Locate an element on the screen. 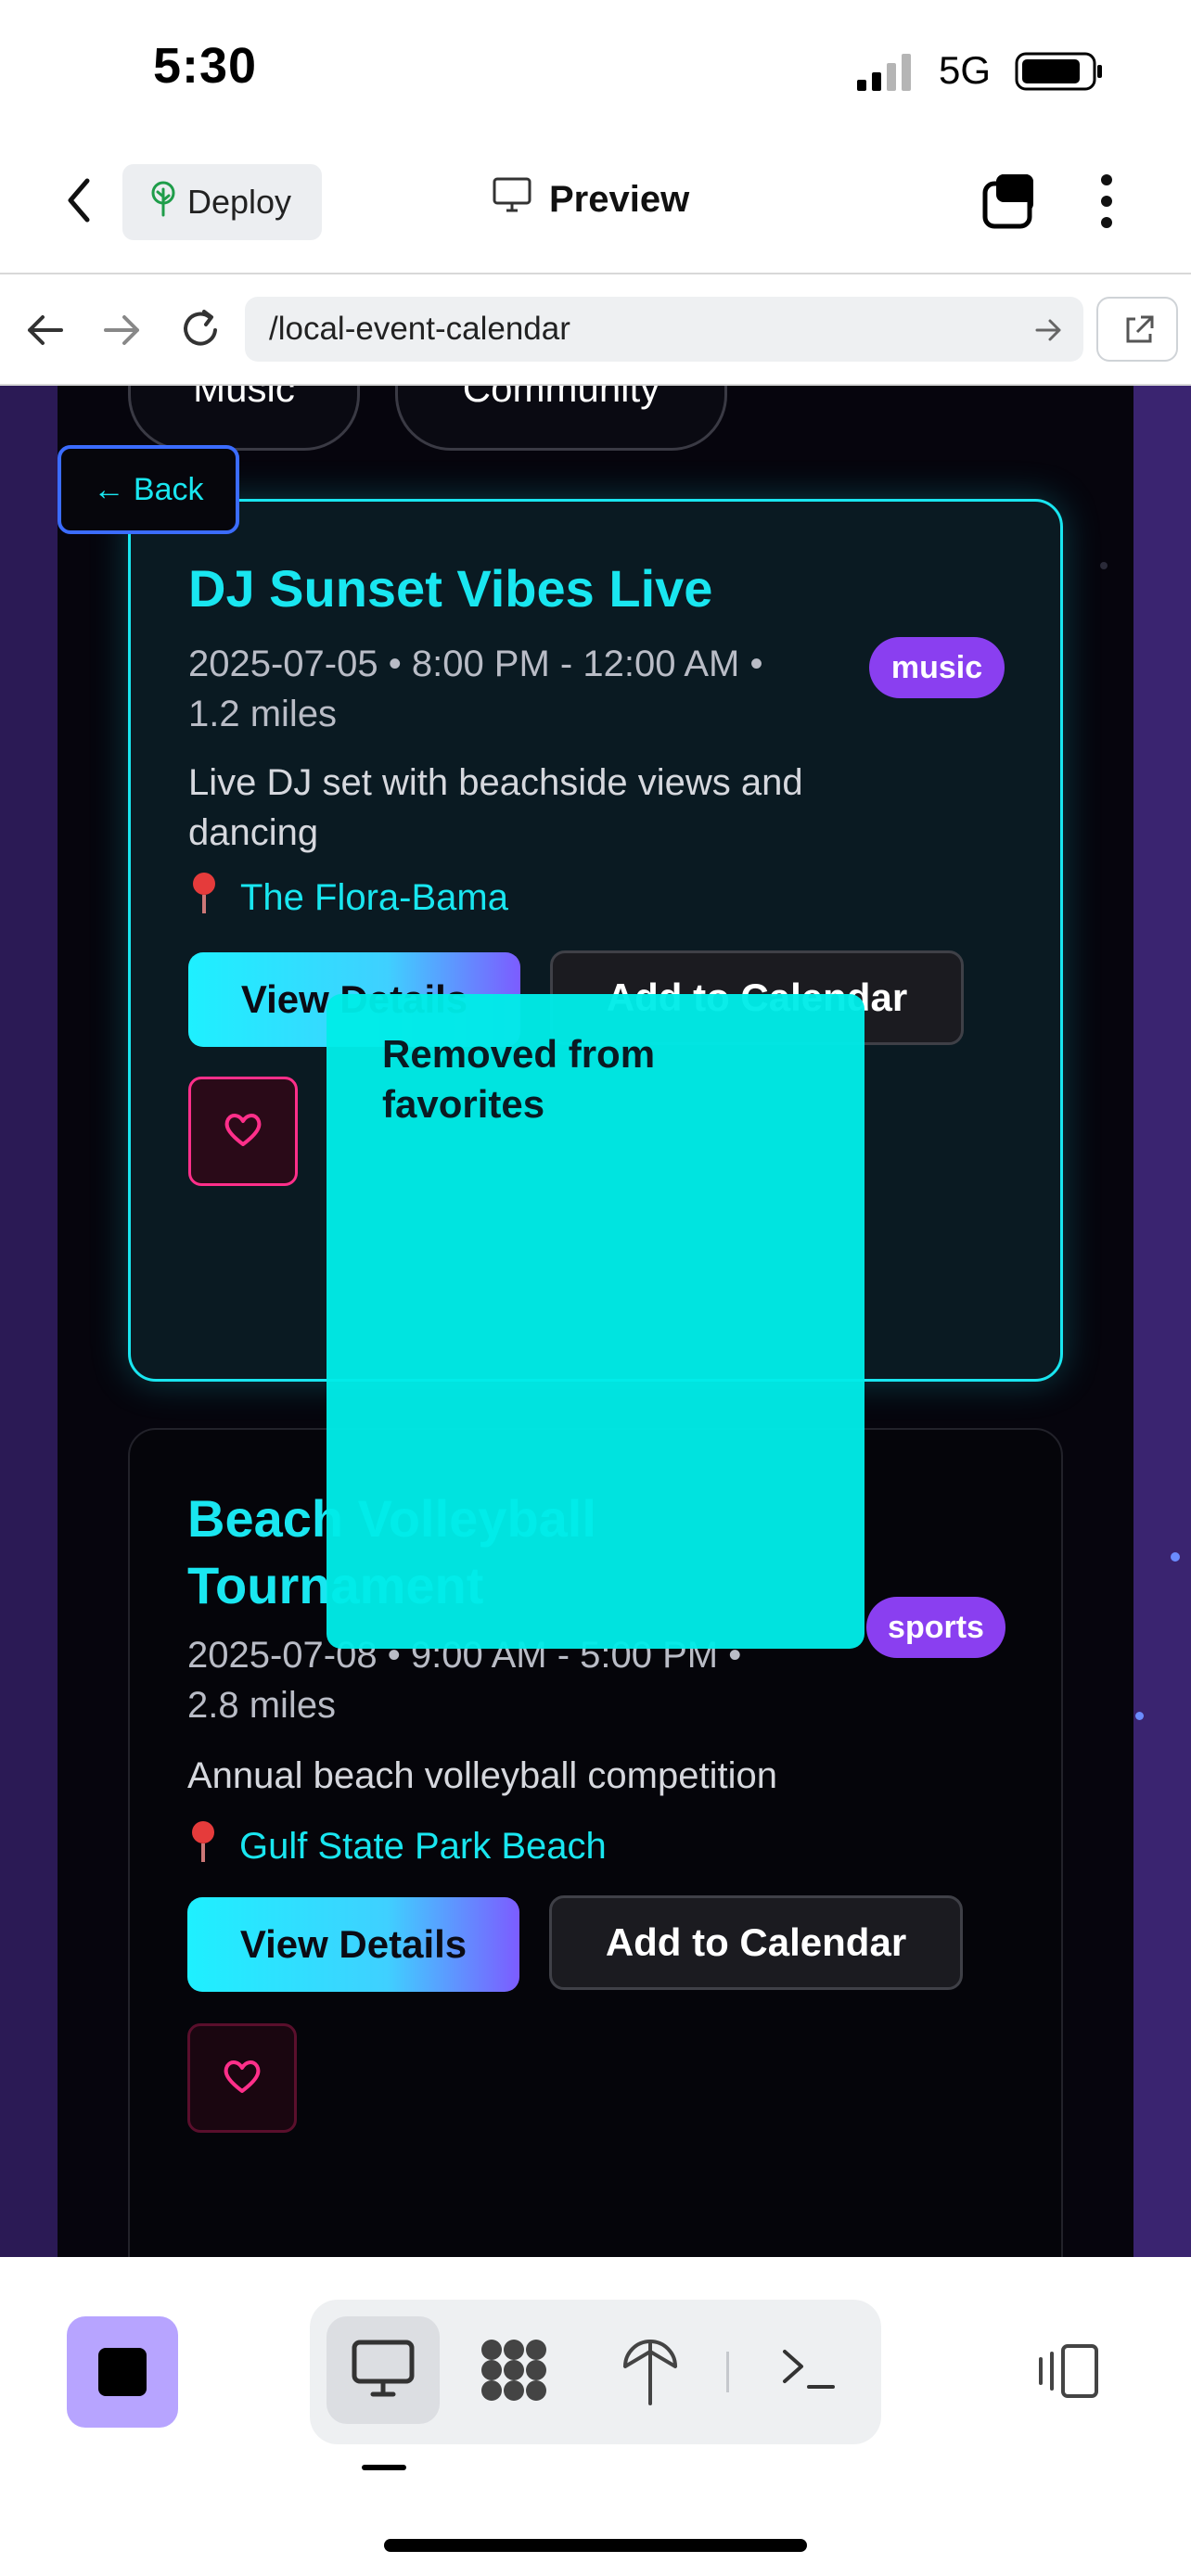 The image size is (1191, 2576). stop-button is located at coordinates (122, 2372).